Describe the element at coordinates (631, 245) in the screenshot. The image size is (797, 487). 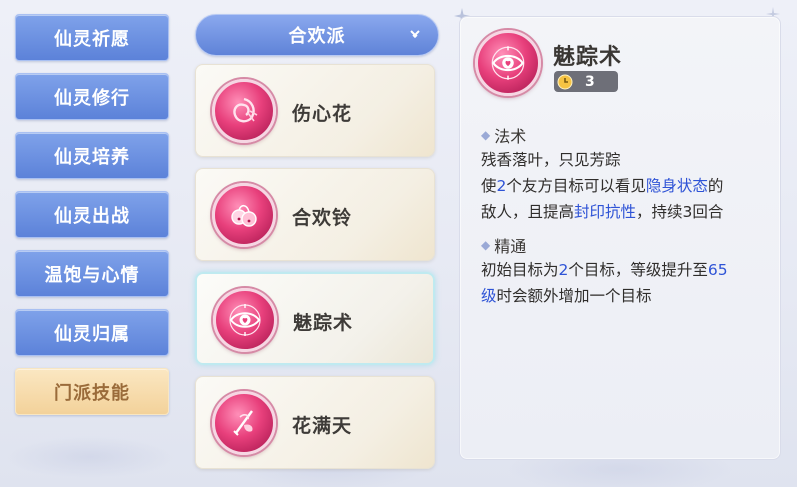
I see `section-title-mastery: ◆ 精通` at that location.